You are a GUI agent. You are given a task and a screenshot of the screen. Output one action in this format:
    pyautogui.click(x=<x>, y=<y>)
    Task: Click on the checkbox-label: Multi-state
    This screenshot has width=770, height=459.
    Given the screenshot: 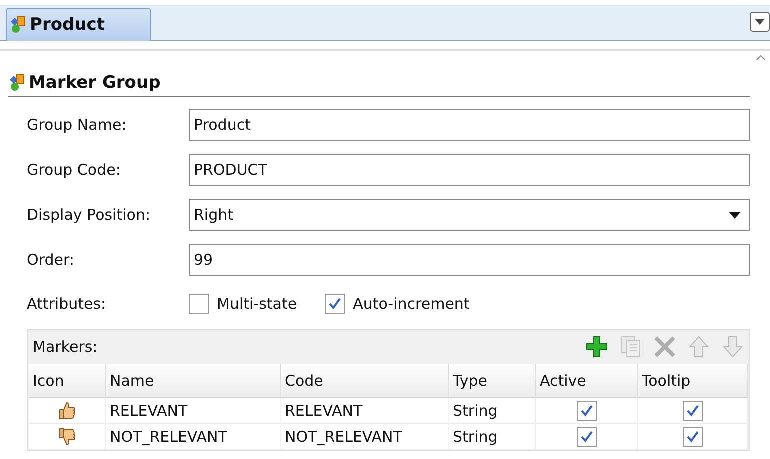 What is the action you would take?
    pyautogui.click(x=257, y=304)
    